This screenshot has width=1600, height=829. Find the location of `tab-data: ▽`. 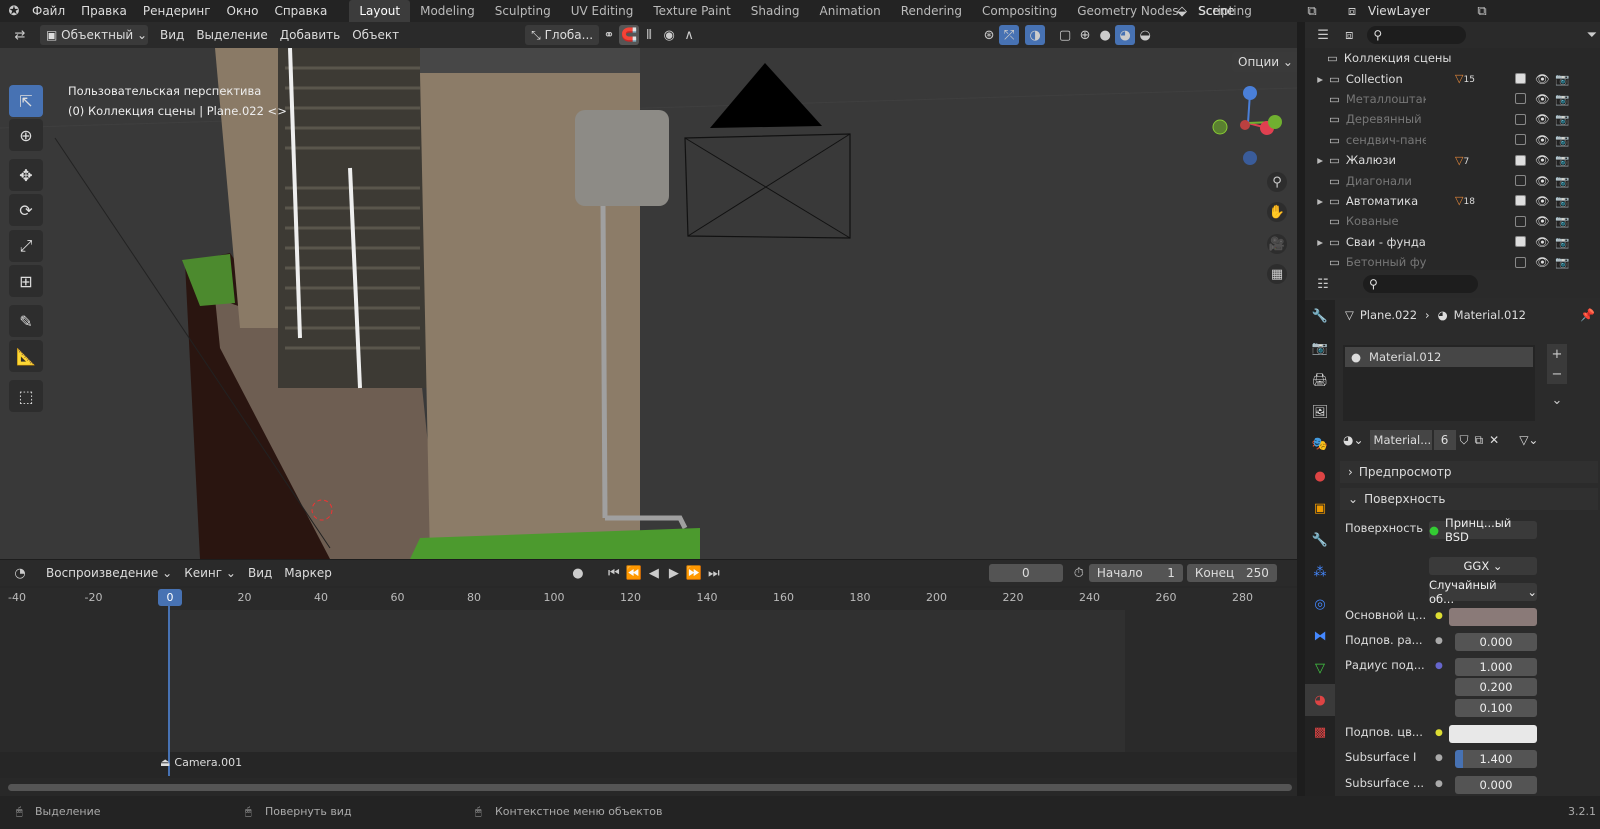

tab-data: ▽ is located at coordinates (1320, 668).